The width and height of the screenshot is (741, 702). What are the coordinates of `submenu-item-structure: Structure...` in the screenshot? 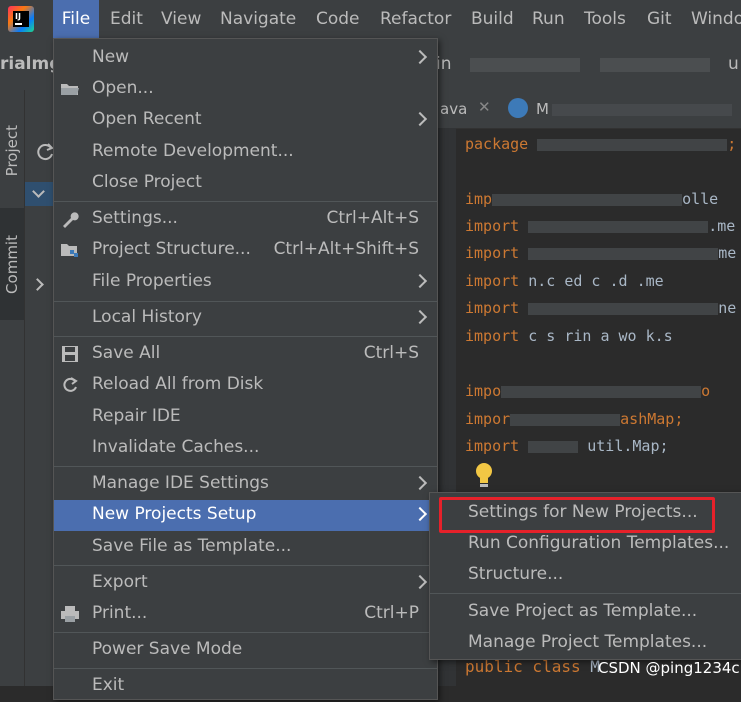 It's located at (585, 575).